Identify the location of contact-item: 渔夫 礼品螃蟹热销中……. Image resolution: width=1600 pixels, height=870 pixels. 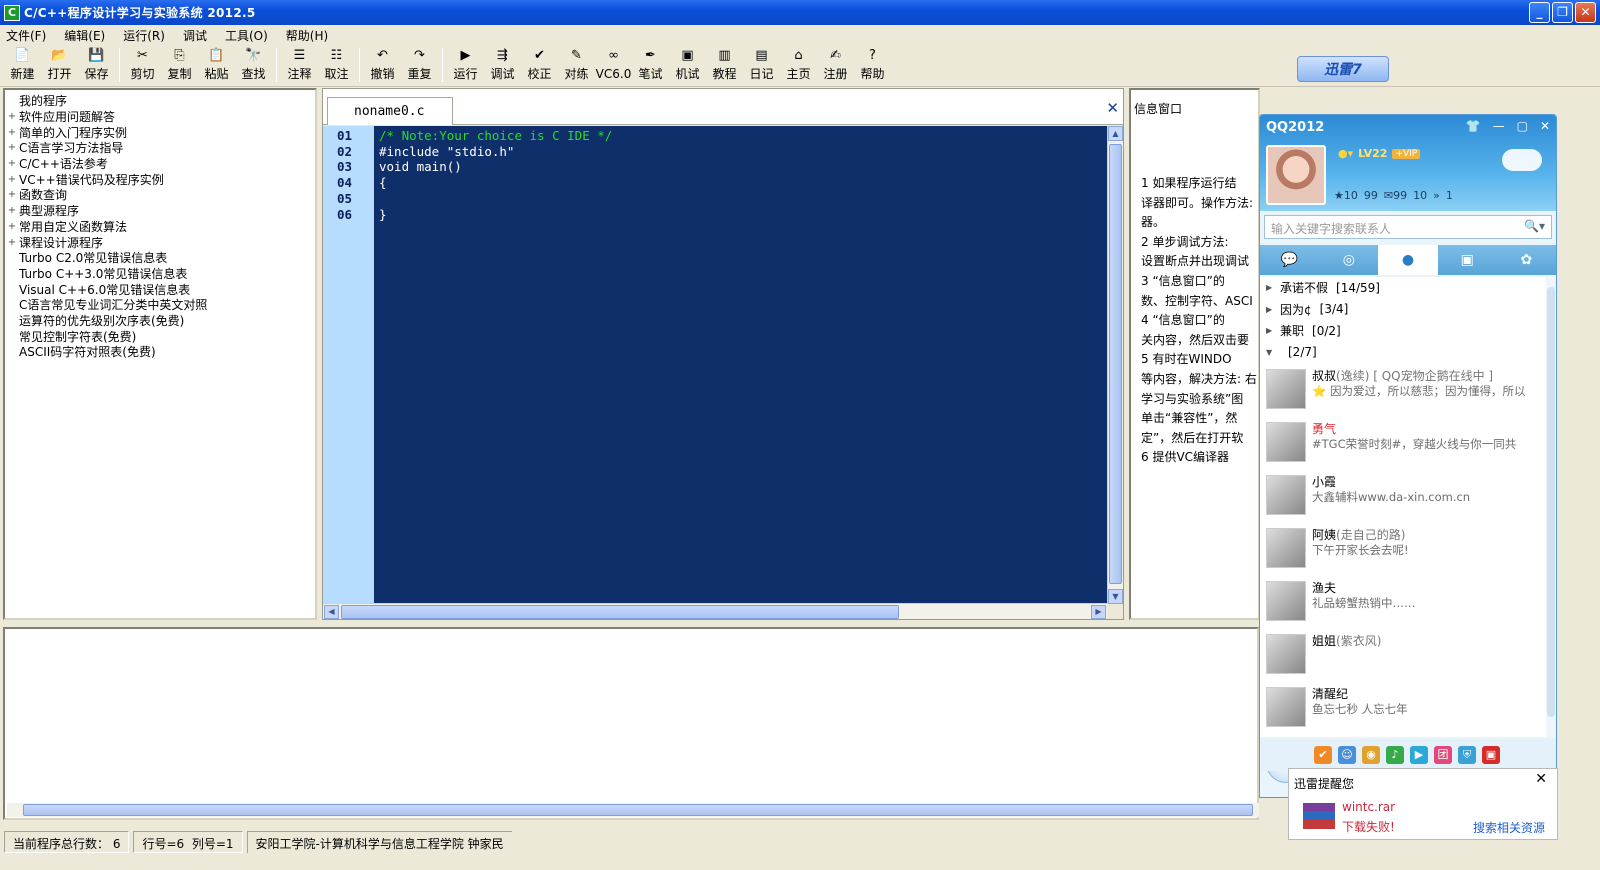
(1403, 603).